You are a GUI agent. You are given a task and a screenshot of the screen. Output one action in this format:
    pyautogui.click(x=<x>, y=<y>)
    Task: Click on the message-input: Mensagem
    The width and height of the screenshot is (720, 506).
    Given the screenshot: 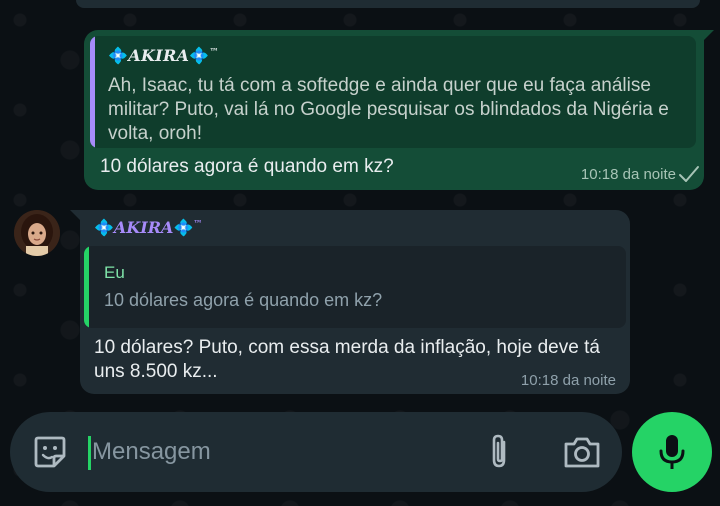 What is the action you would take?
    pyautogui.click(x=151, y=452)
    